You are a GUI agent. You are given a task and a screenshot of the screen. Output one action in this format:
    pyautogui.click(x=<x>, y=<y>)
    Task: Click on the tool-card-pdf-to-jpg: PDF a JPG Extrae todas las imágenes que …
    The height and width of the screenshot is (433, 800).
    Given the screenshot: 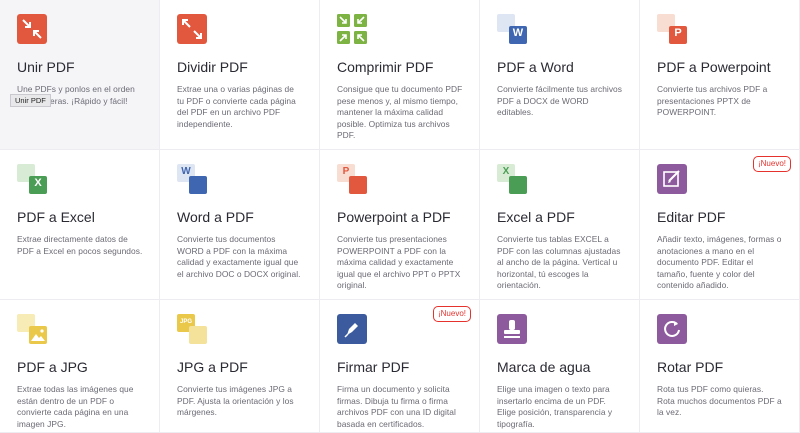 What is the action you would take?
    pyautogui.click(x=80, y=366)
    